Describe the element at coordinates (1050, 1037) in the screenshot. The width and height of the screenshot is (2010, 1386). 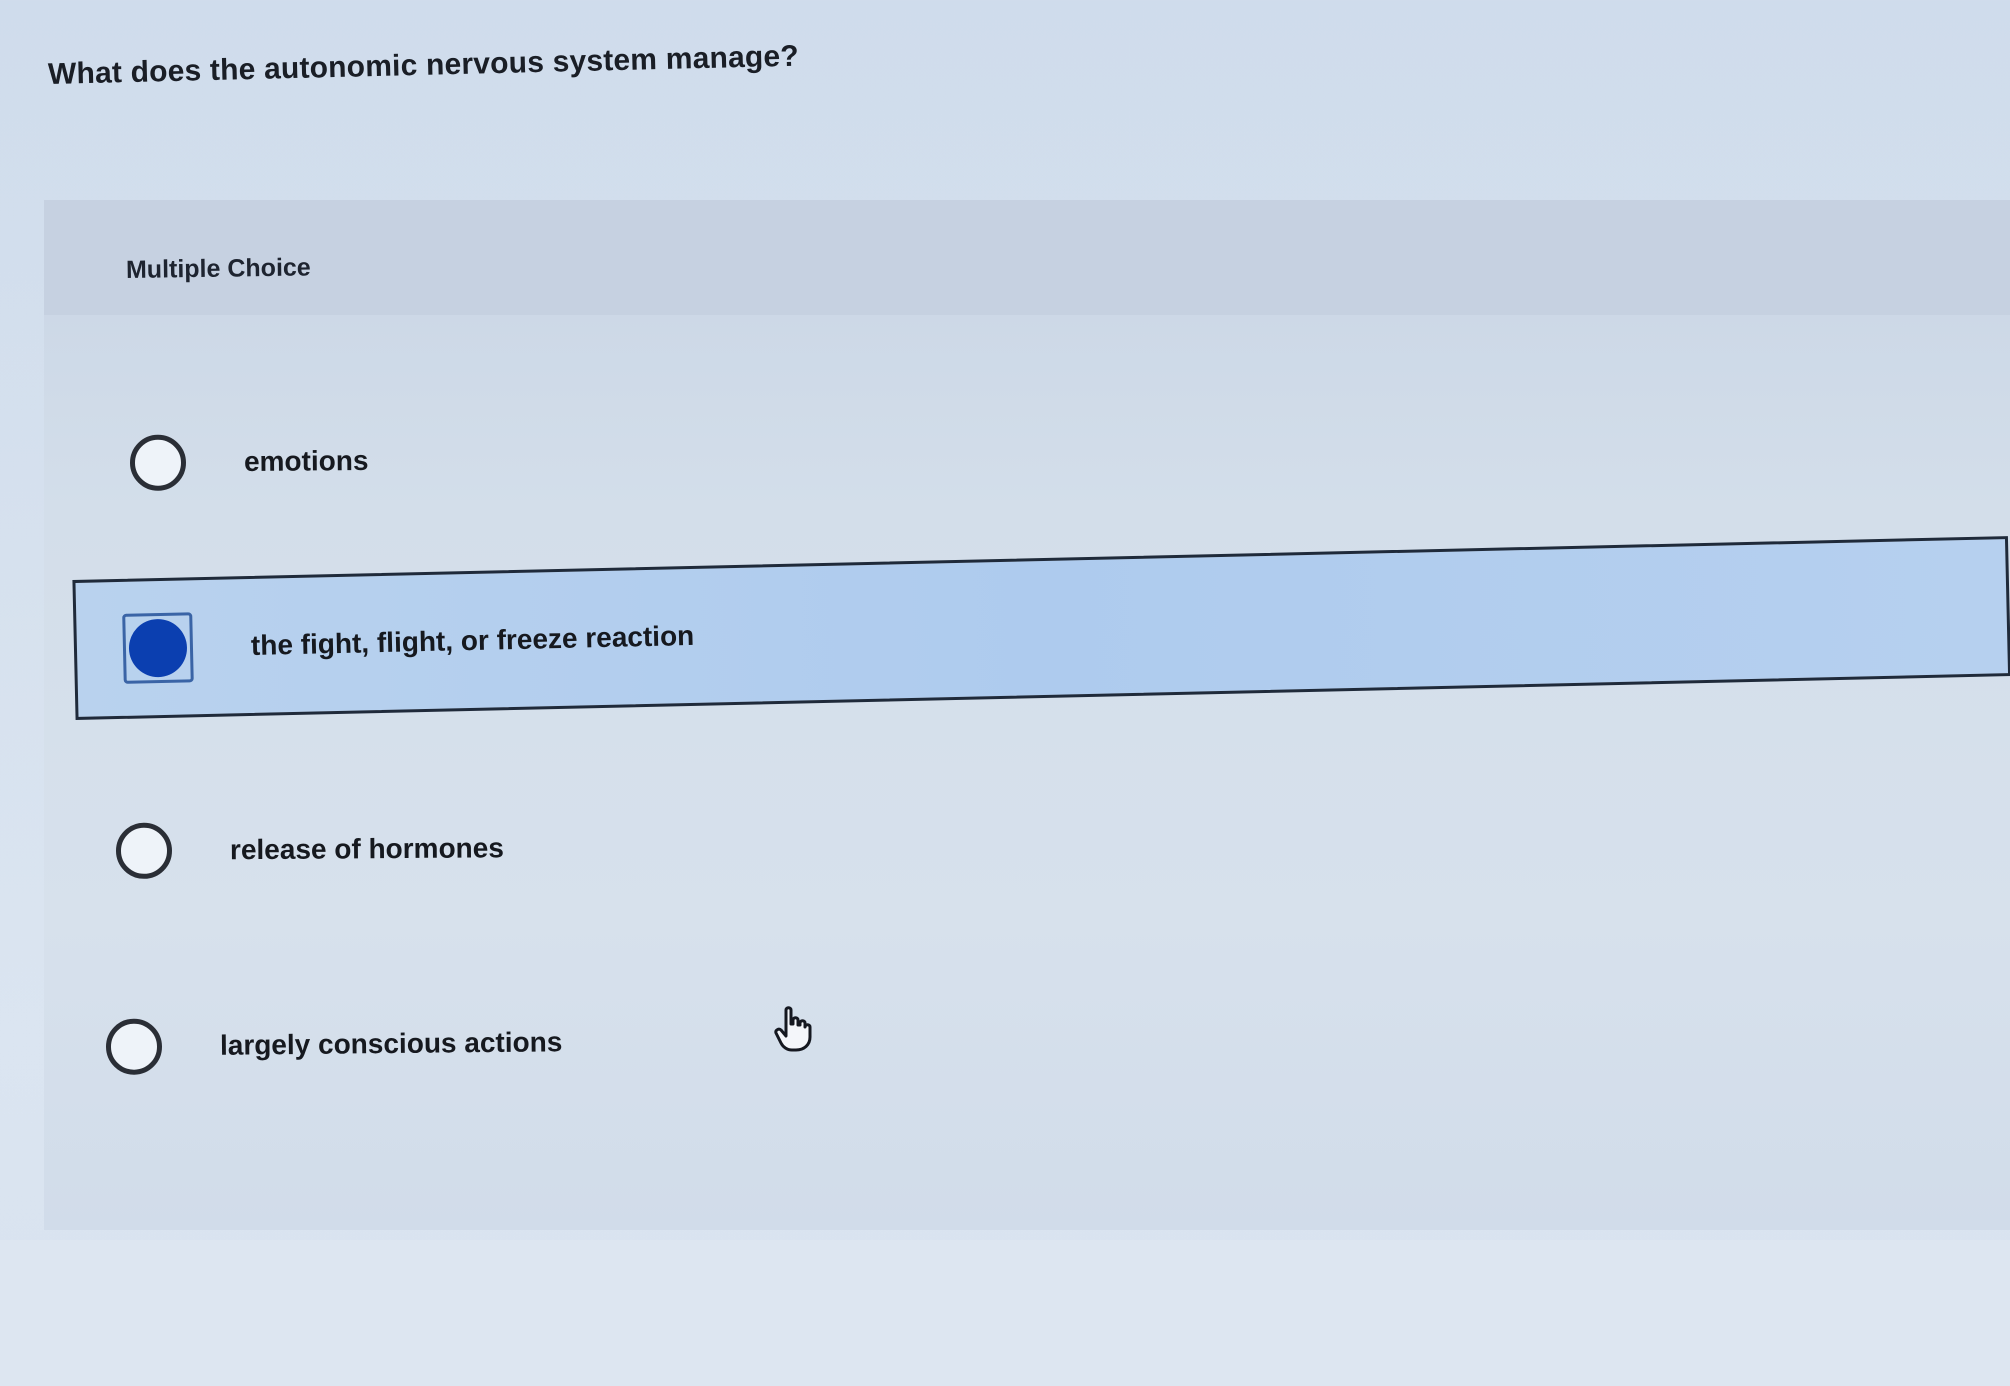
I see `answer-option-largely-conscious-actions: largely conscious actions` at that location.